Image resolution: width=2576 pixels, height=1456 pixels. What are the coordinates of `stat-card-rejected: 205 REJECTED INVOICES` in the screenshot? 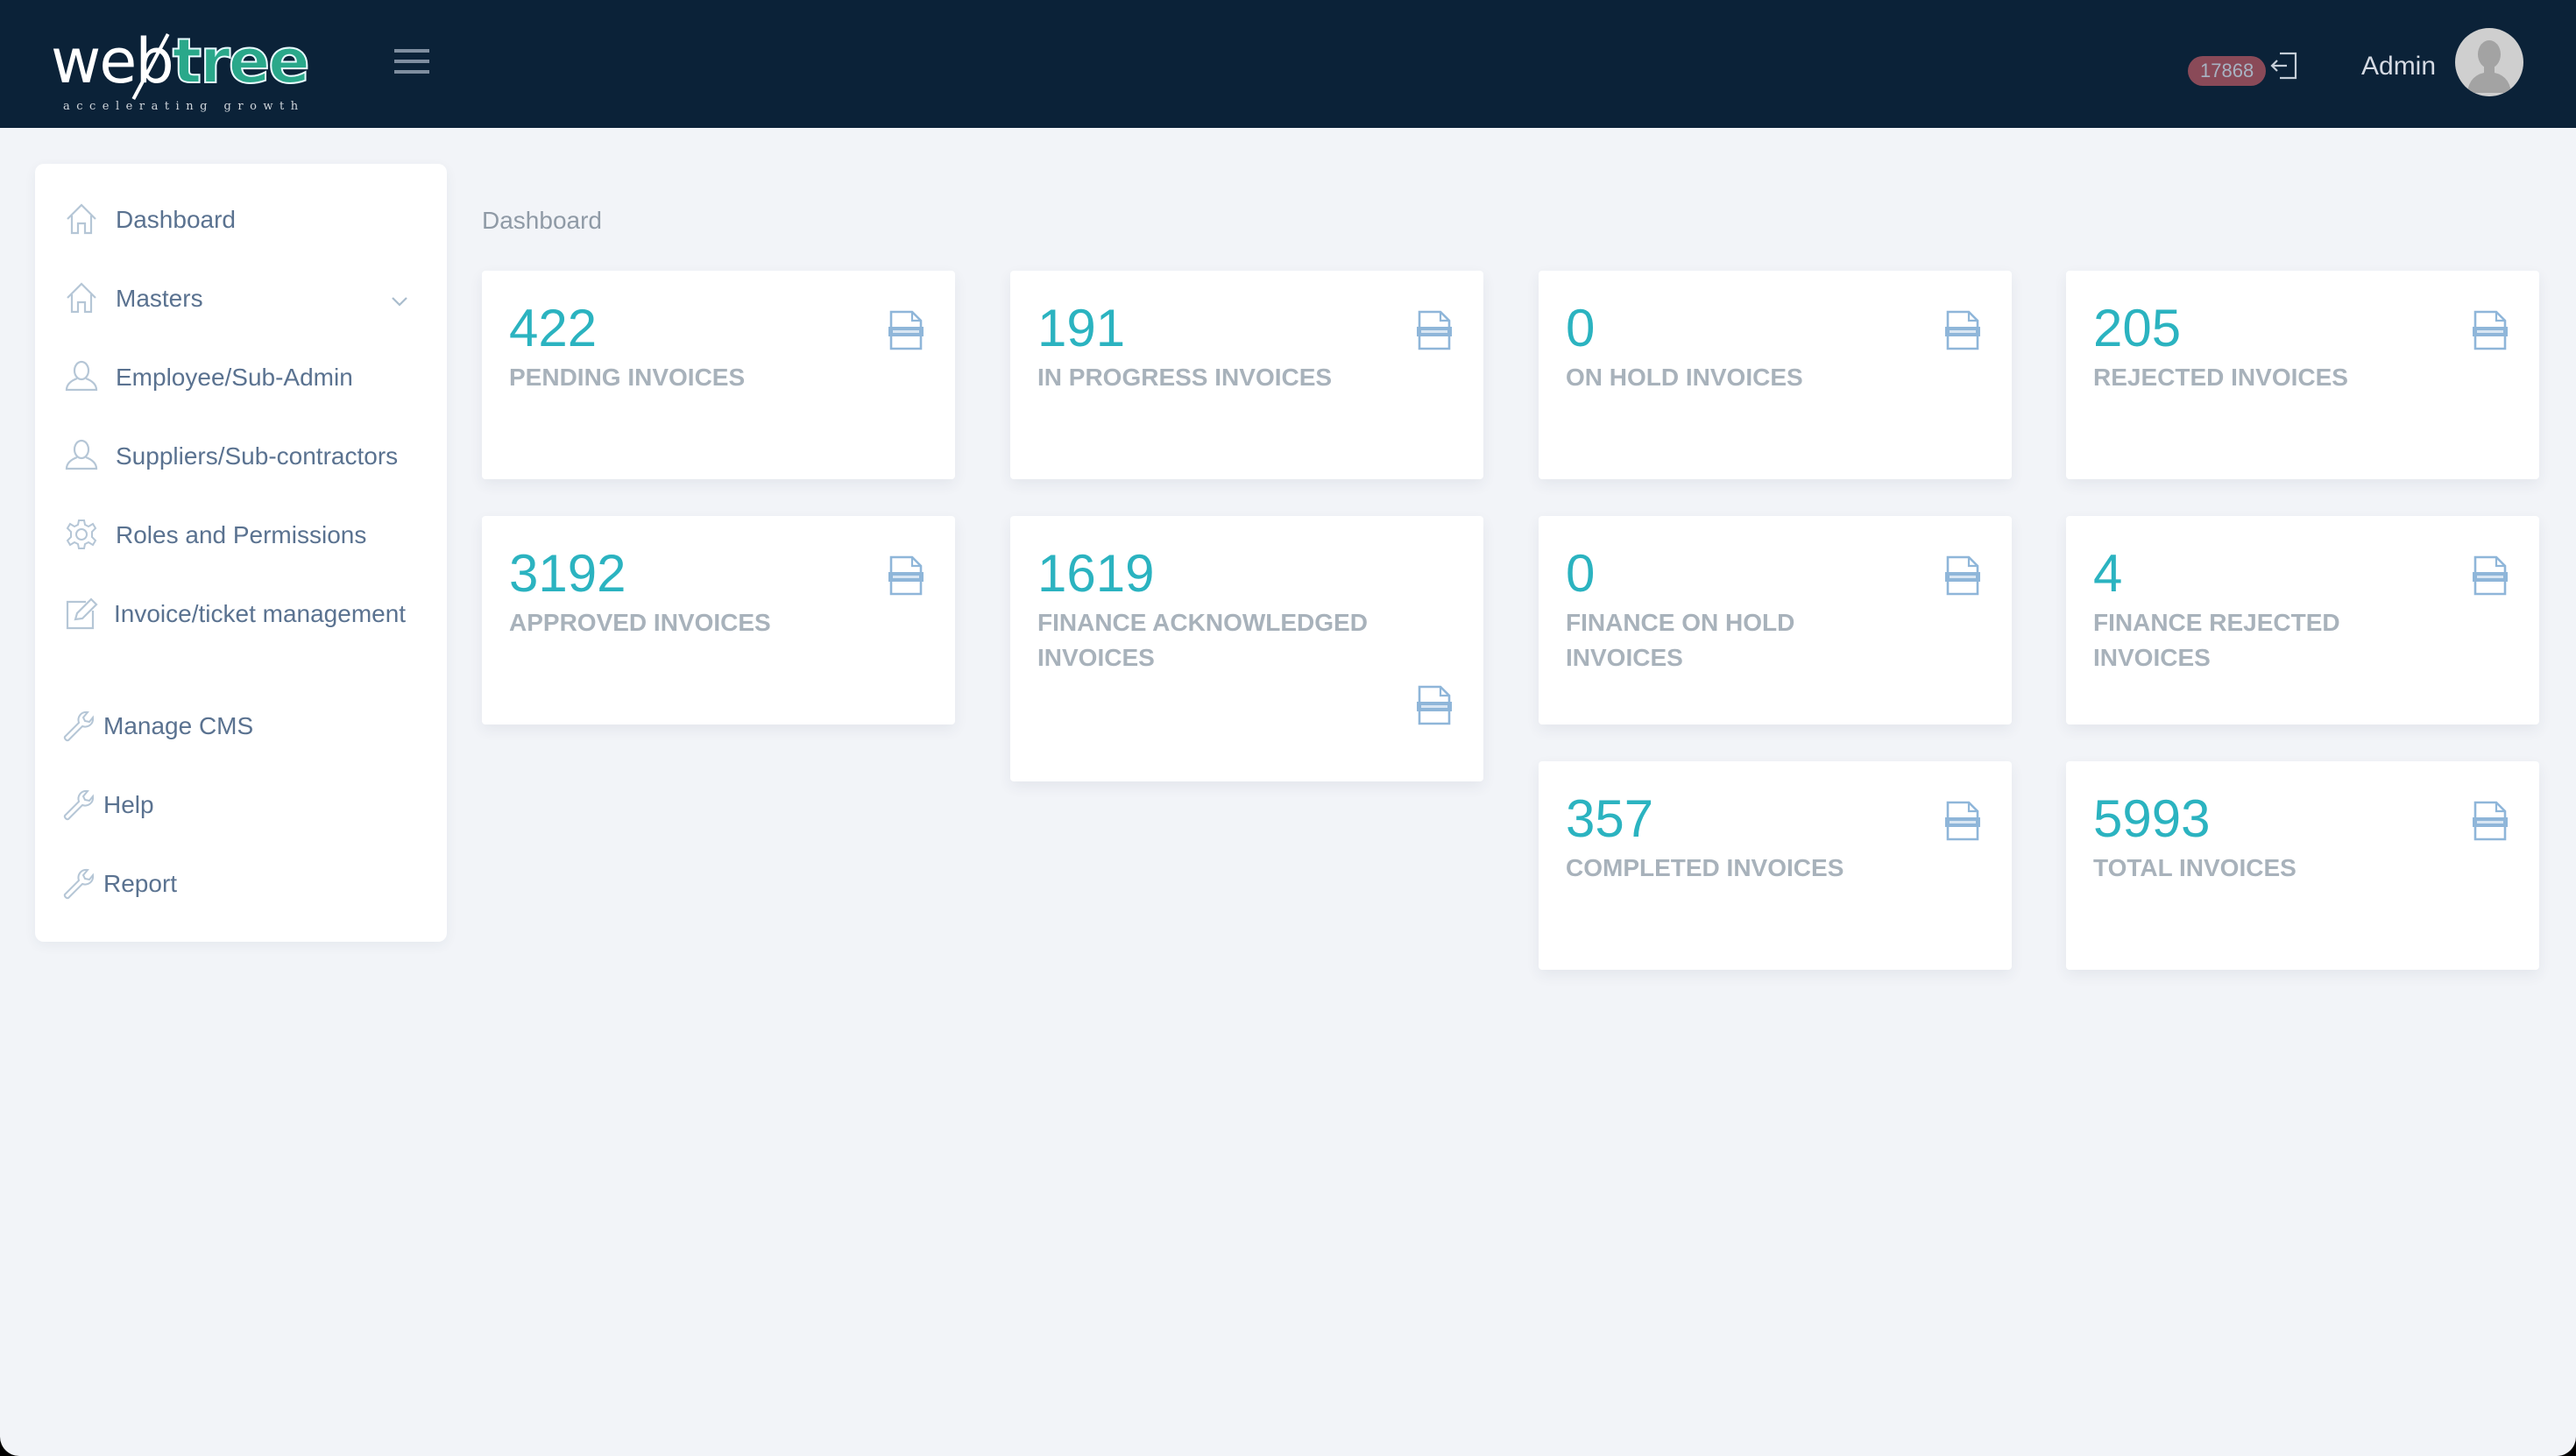 It's located at (2302, 375).